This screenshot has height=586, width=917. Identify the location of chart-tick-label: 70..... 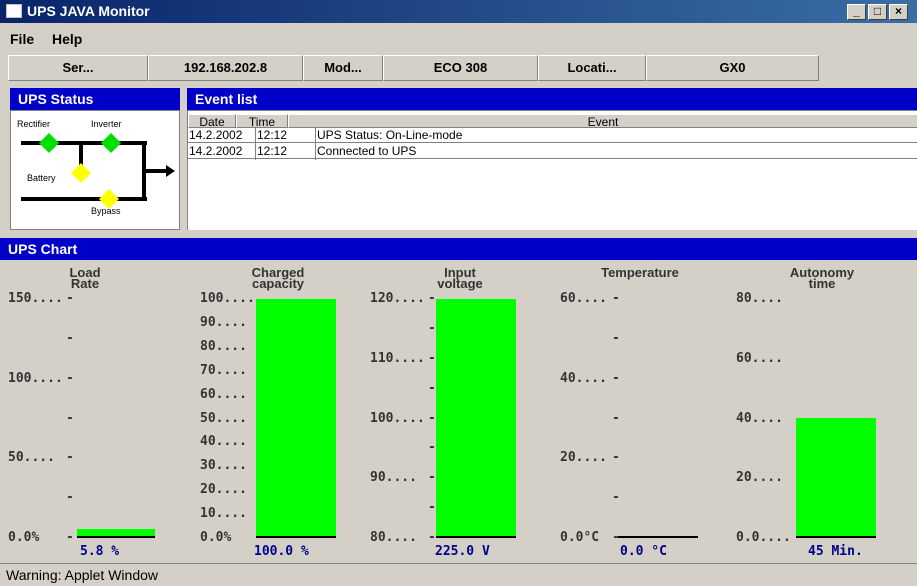
(223, 370).